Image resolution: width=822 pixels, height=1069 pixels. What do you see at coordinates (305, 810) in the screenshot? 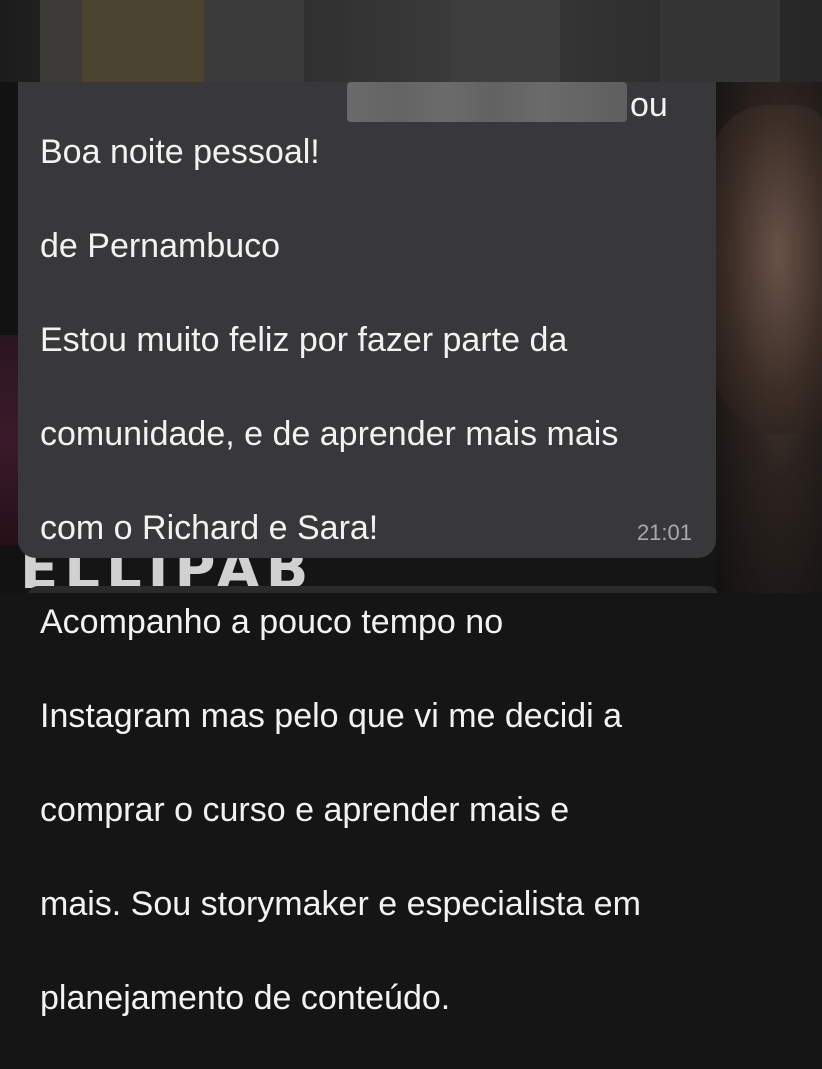
I see `message-line: comprar o curso e aprender mais e` at bounding box center [305, 810].